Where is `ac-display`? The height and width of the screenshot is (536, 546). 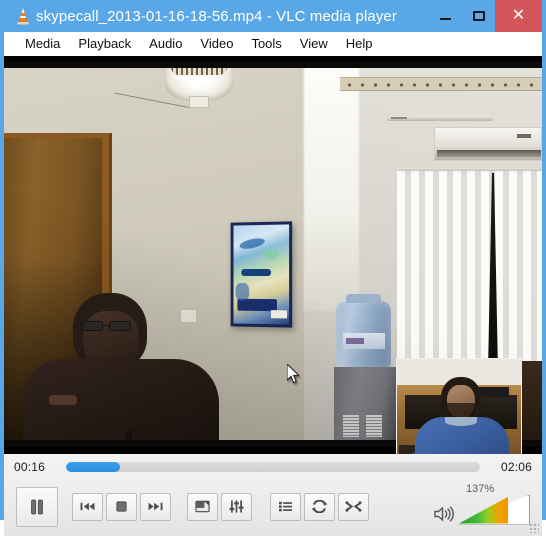
ac-display is located at coordinates (524, 136).